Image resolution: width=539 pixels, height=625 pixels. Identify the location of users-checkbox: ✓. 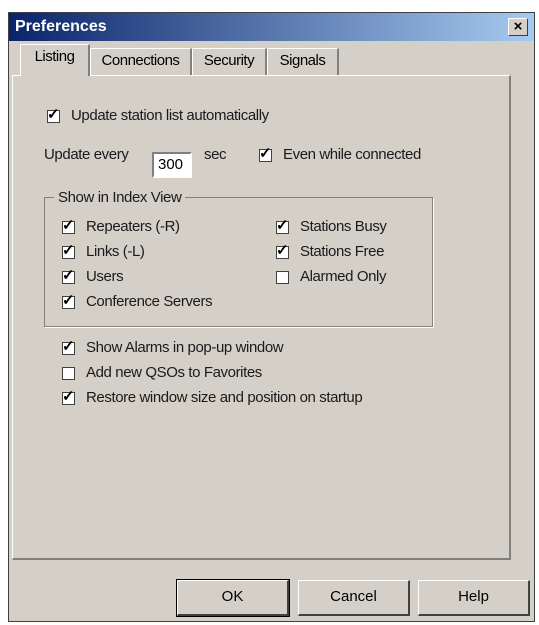
(68, 275).